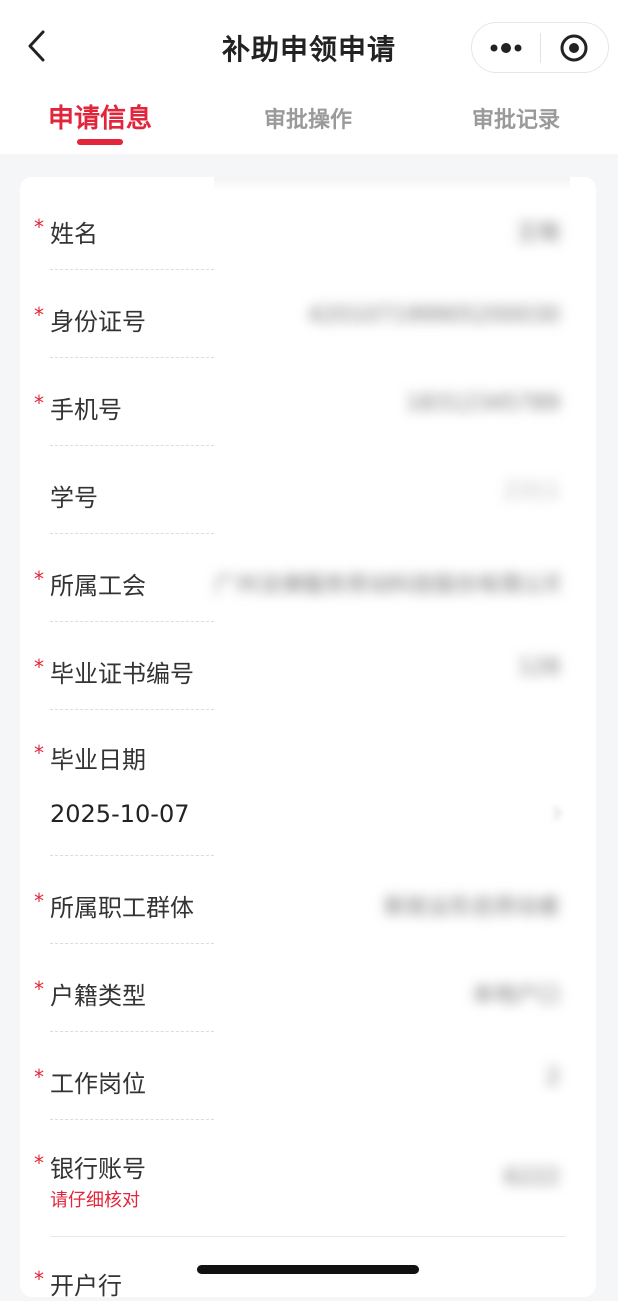  What do you see at coordinates (74, 498) in the screenshot?
I see `field-label: 学号` at bounding box center [74, 498].